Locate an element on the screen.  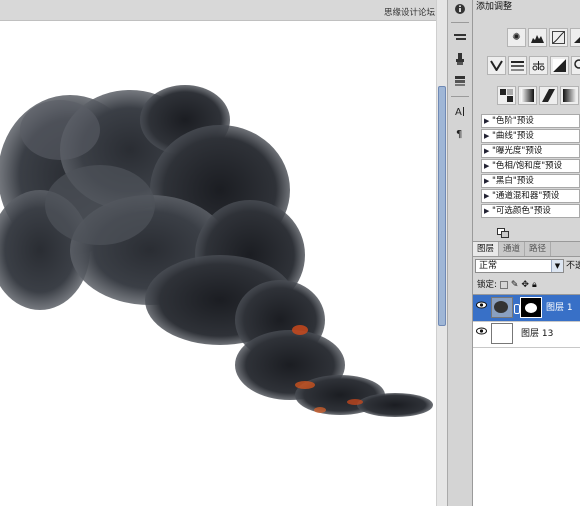
gradient-map-icon is located at coordinates (569, 95).